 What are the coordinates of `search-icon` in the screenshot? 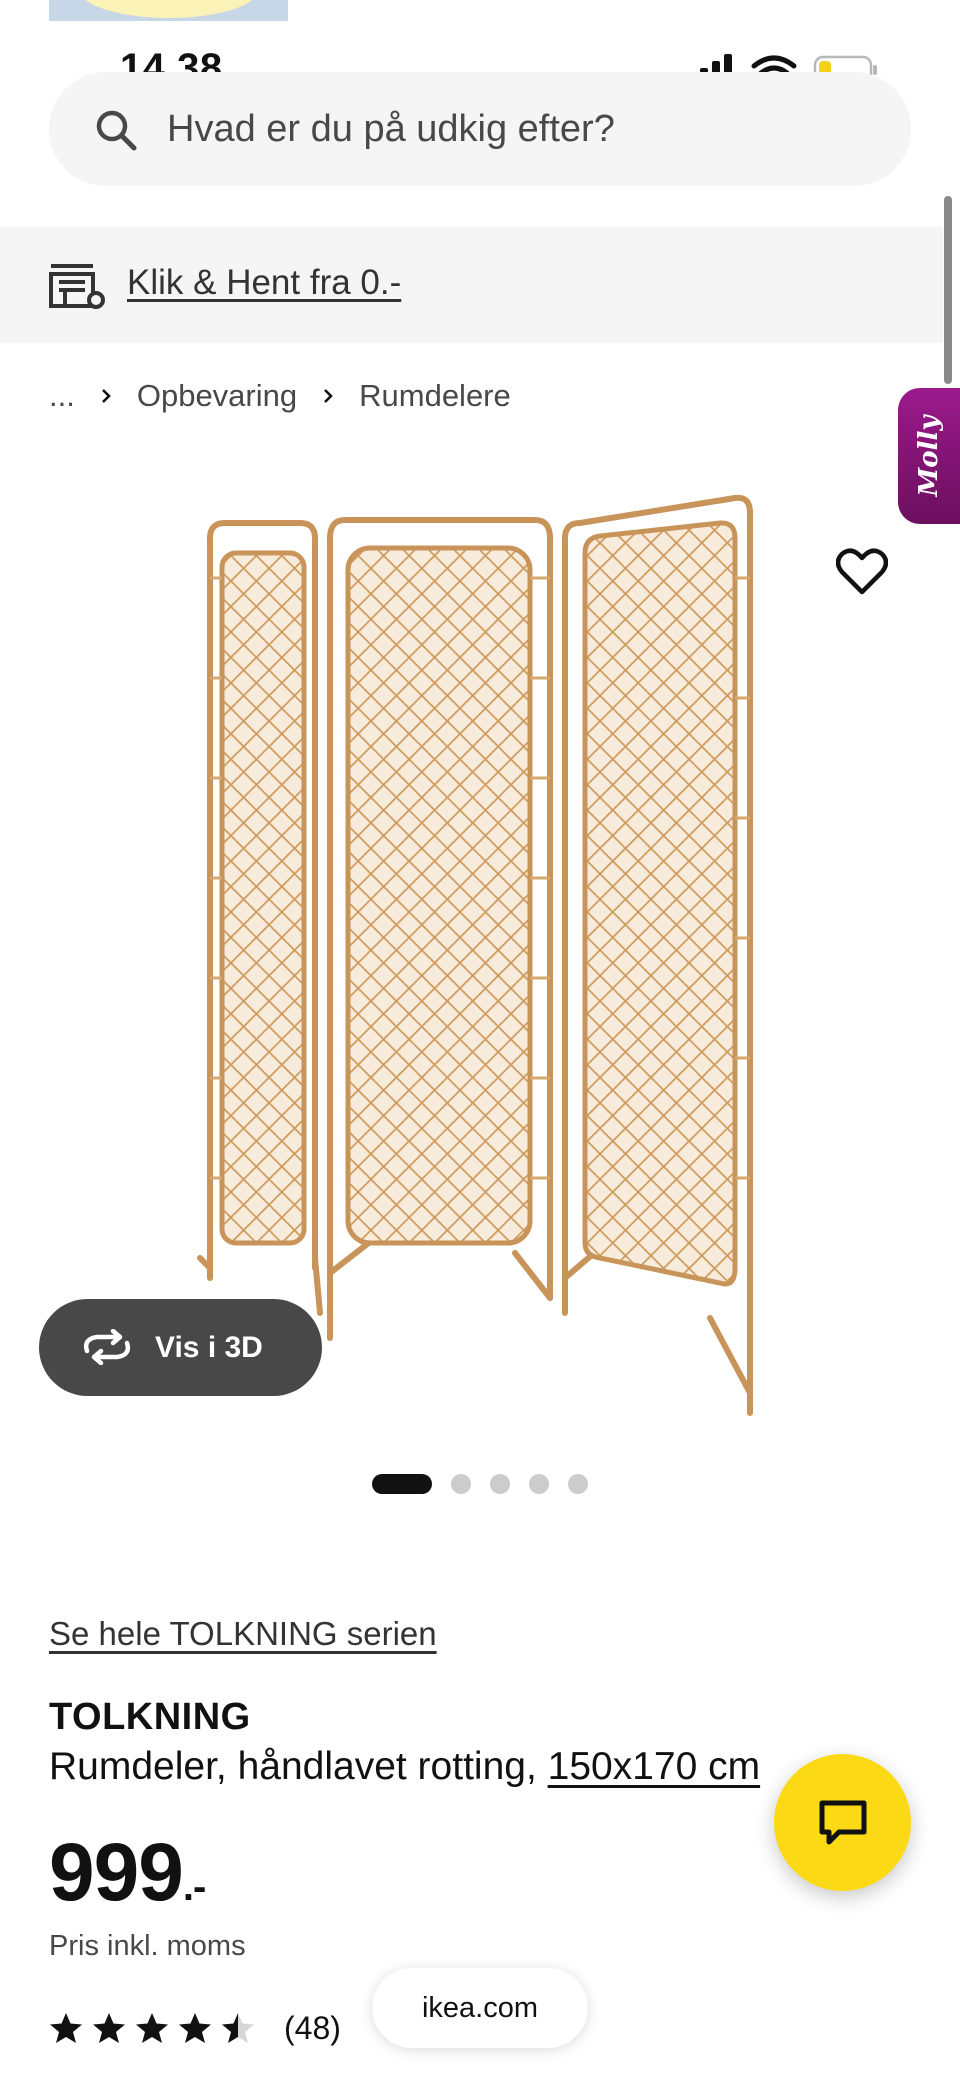 It's located at (116, 130).